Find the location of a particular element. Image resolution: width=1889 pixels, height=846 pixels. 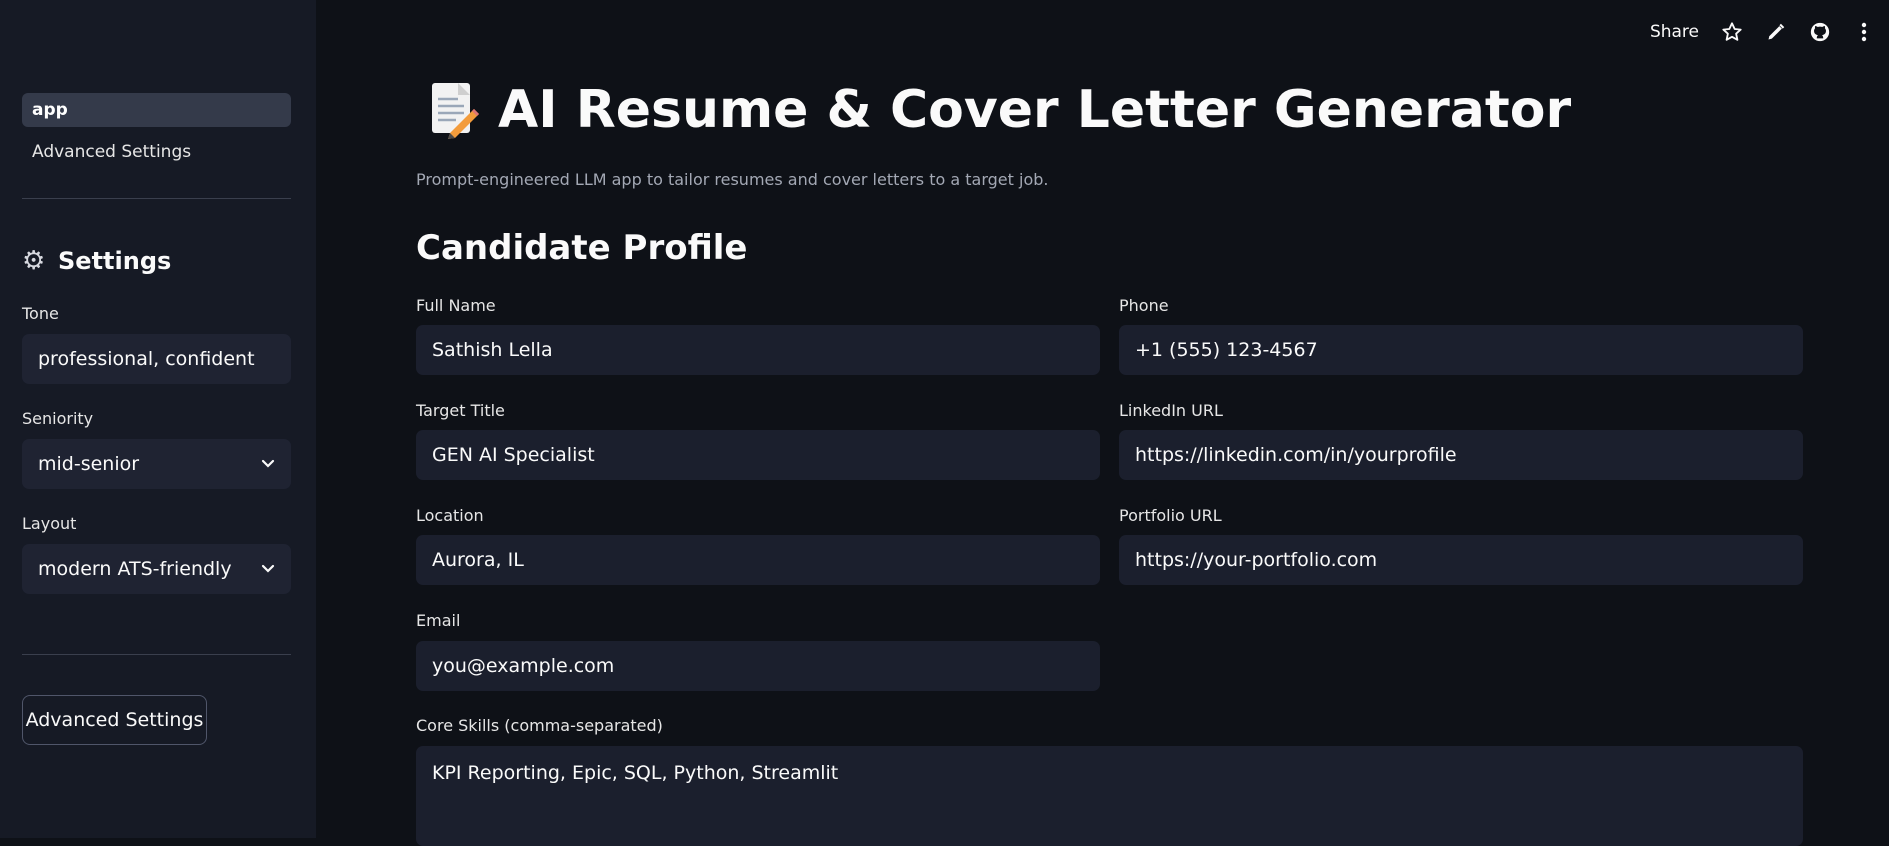

target-title-input: GEN AI Specialist is located at coordinates (758, 455).